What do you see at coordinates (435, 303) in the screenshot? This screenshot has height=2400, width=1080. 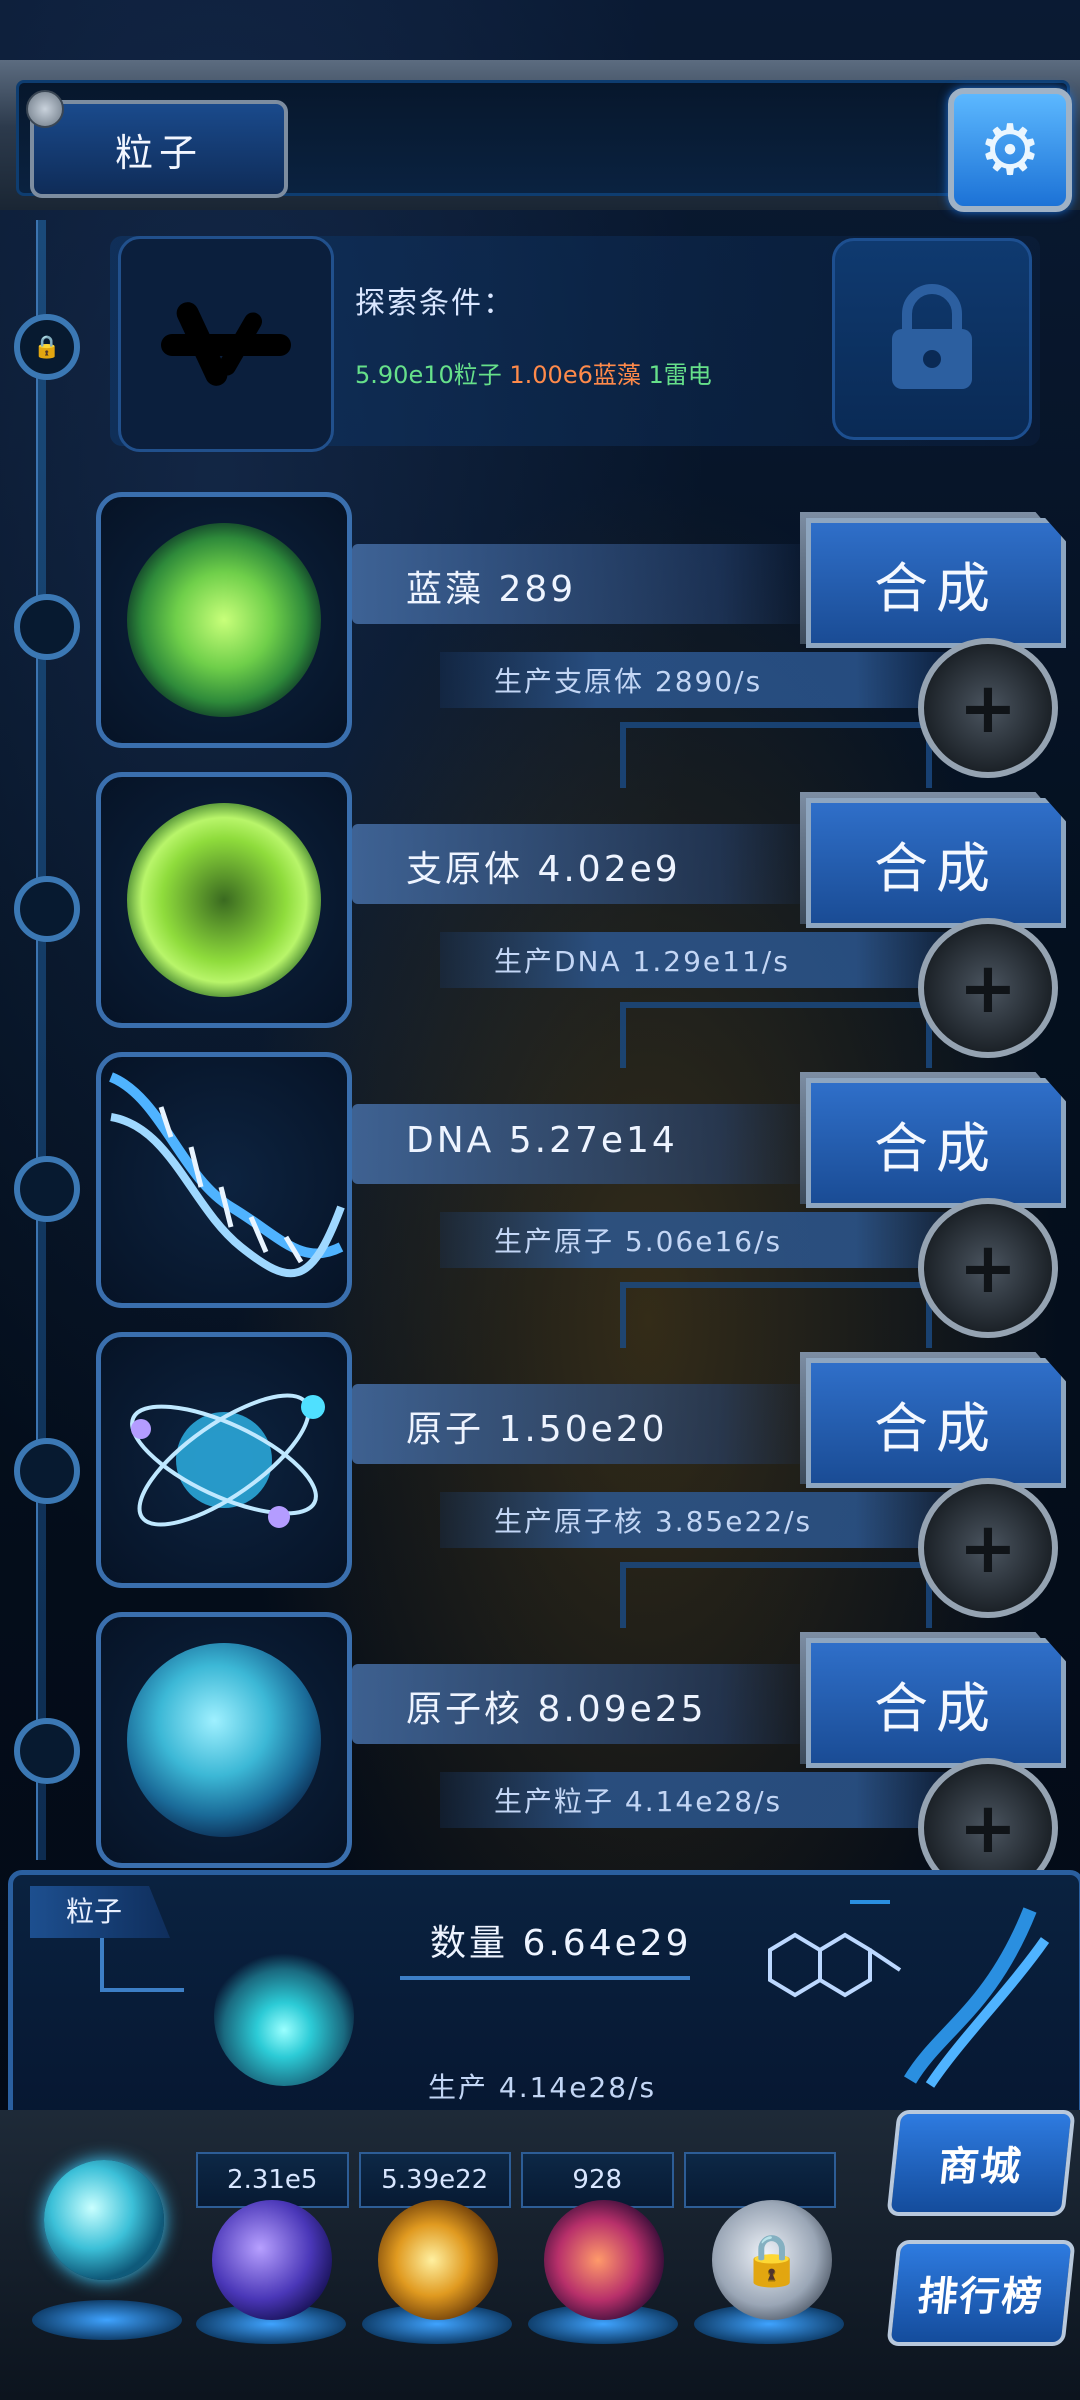 I see `explore-condition-label: 探索条件：` at bounding box center [435, 303].